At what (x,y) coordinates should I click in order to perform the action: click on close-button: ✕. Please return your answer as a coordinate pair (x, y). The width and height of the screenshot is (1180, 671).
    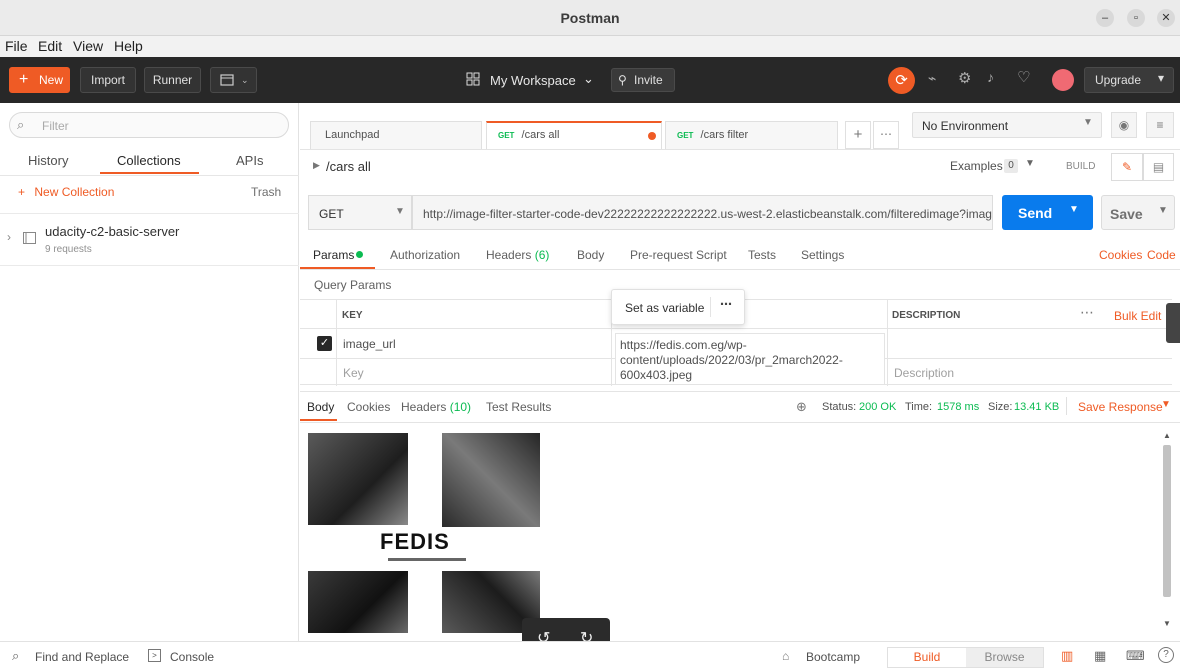
    Looking at the image, I should click on (1166, 18).